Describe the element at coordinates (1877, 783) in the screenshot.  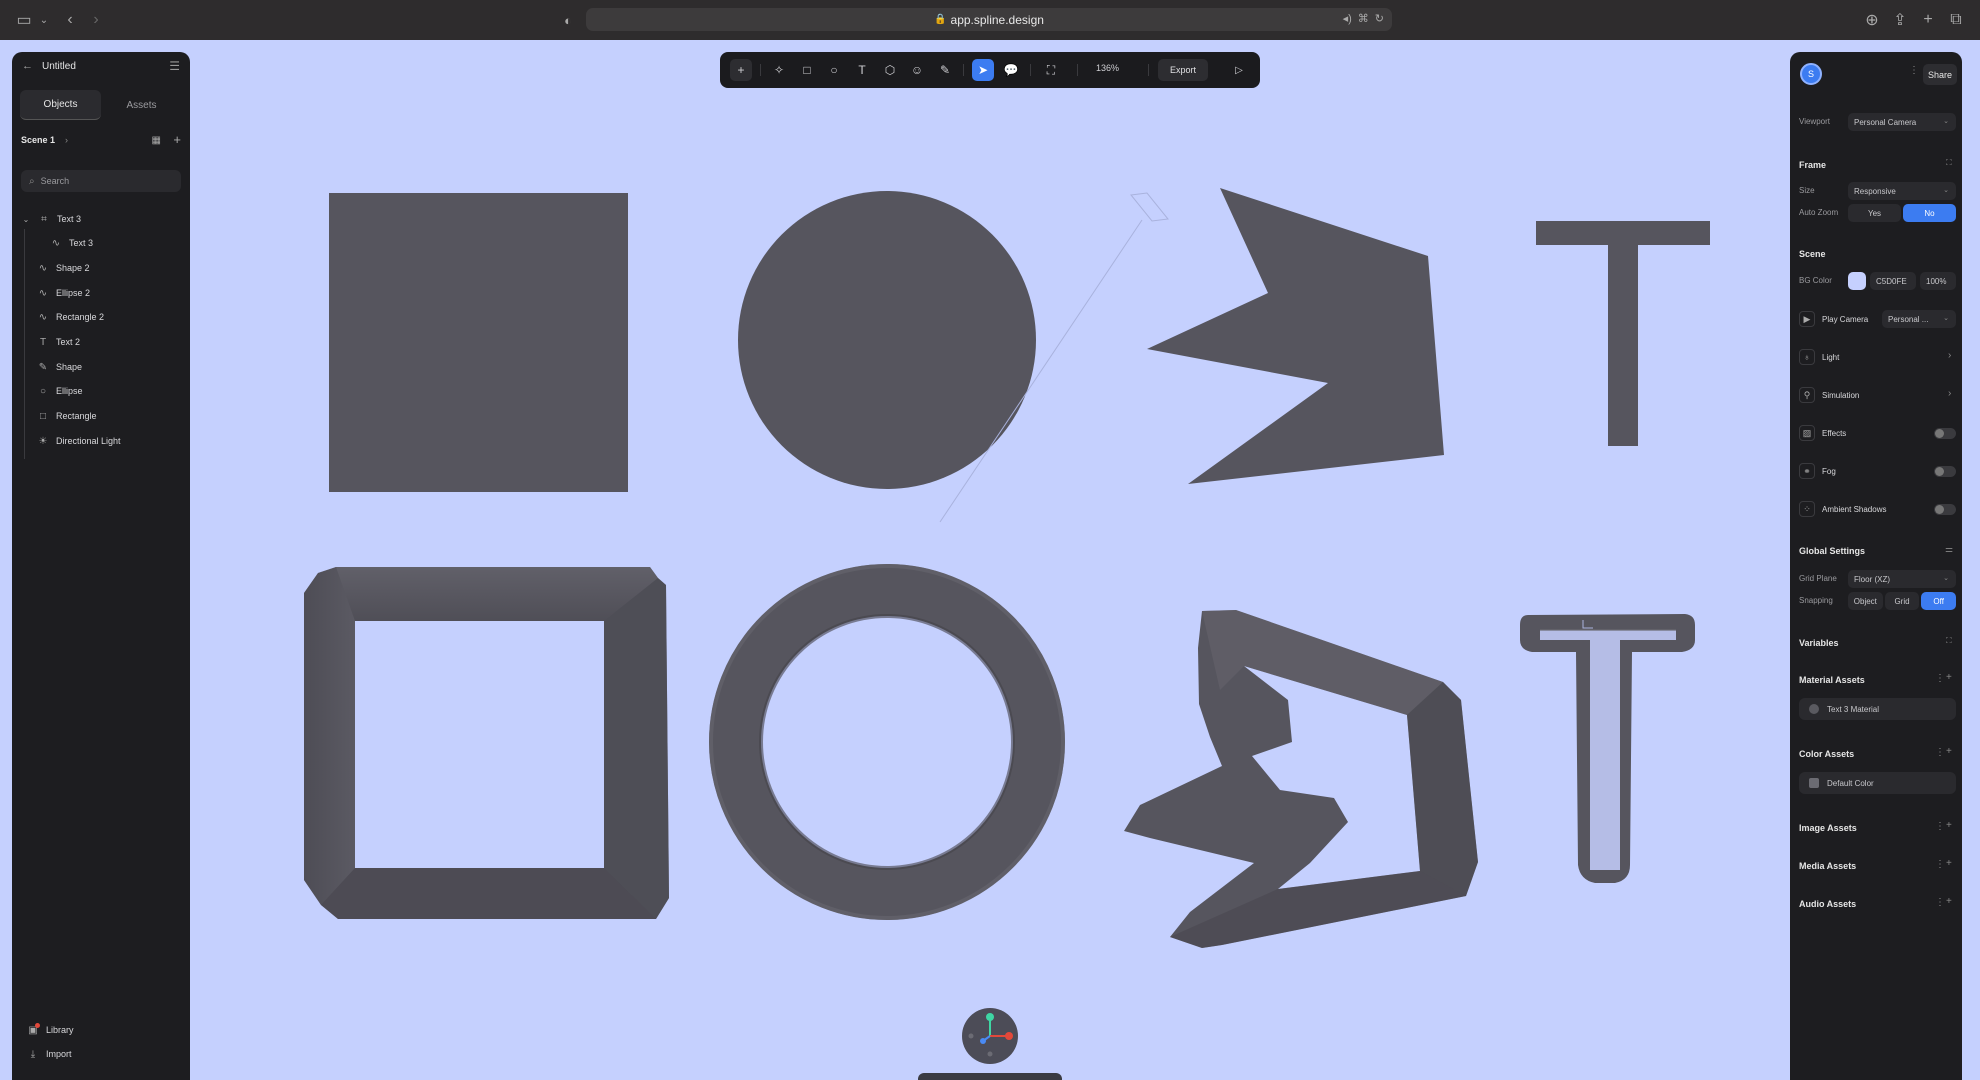
I see `color-asset-item: Default Color` at that location.